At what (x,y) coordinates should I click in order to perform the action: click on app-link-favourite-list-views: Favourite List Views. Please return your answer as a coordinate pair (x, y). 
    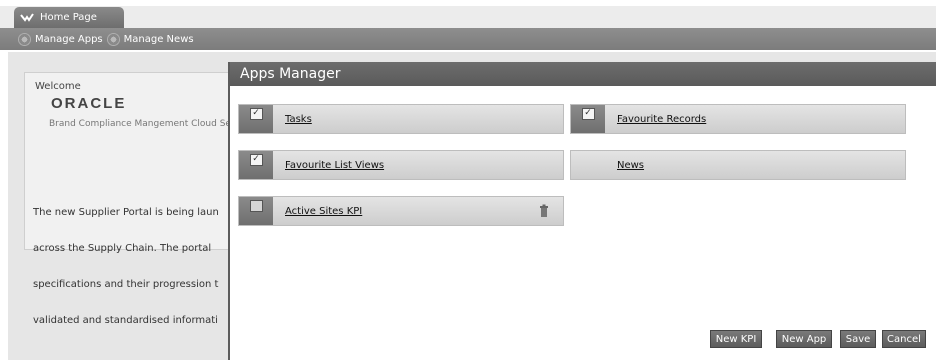
    Looking at the image, I should click on (334, 165).